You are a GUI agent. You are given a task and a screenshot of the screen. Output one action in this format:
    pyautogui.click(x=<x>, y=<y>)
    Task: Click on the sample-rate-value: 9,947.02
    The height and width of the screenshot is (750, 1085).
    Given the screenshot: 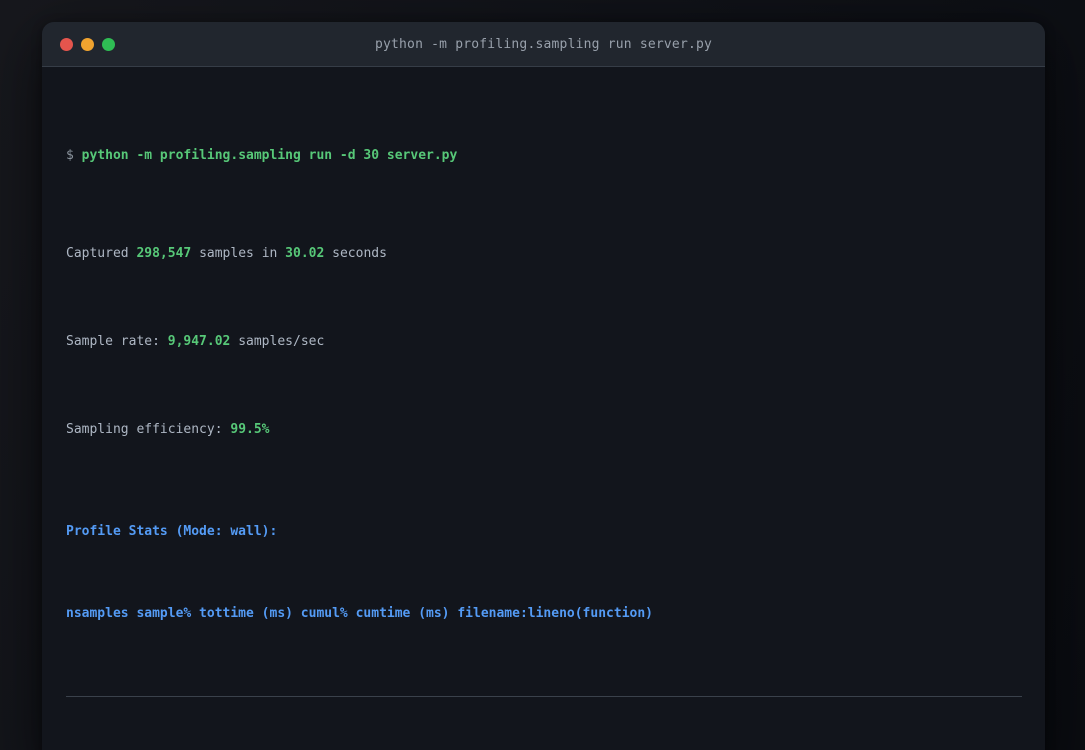 What is the action you would take?
    pyautogui.click(x=199, y=341)
    